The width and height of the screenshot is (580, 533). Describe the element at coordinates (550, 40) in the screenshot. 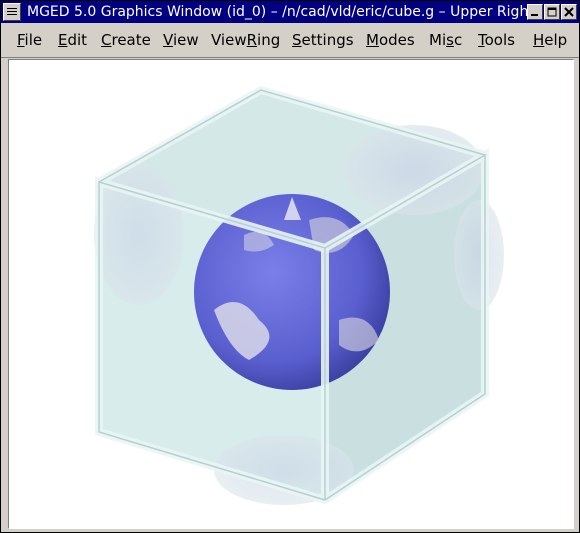

I see `menu-help: Help` at that location.